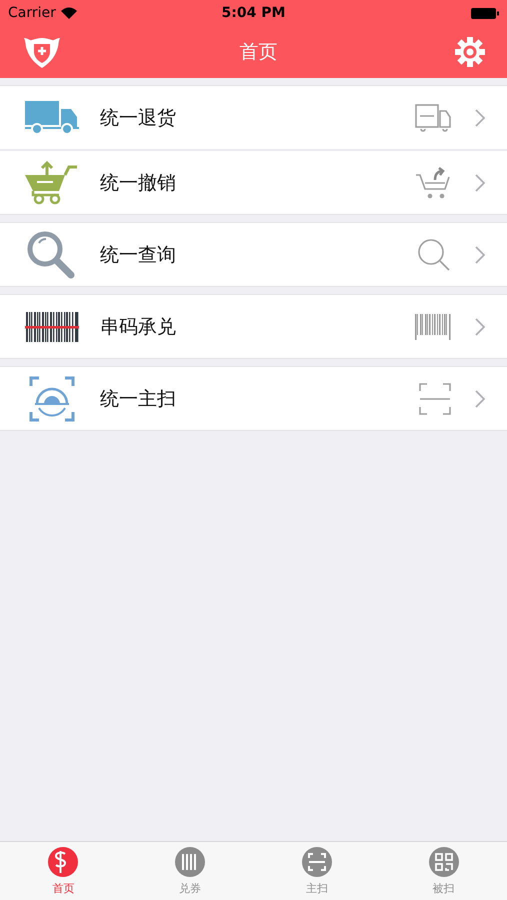 This screenshot has width=507, height=900. Describe the element at coordinates (258, 255) in the screenshot. I see `menu-item-label: 统一查询` at that location.